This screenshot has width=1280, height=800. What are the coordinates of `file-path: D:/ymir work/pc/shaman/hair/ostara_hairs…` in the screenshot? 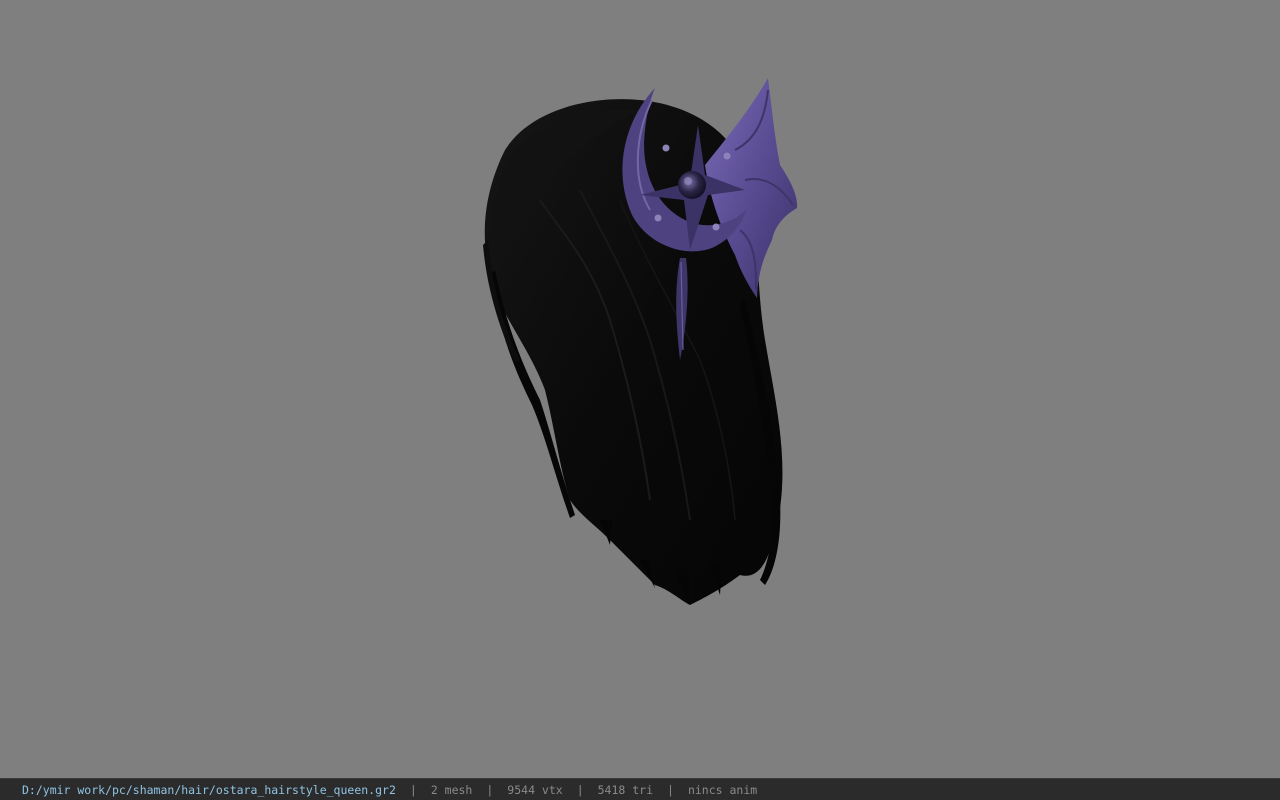 It's located at (209, 789).